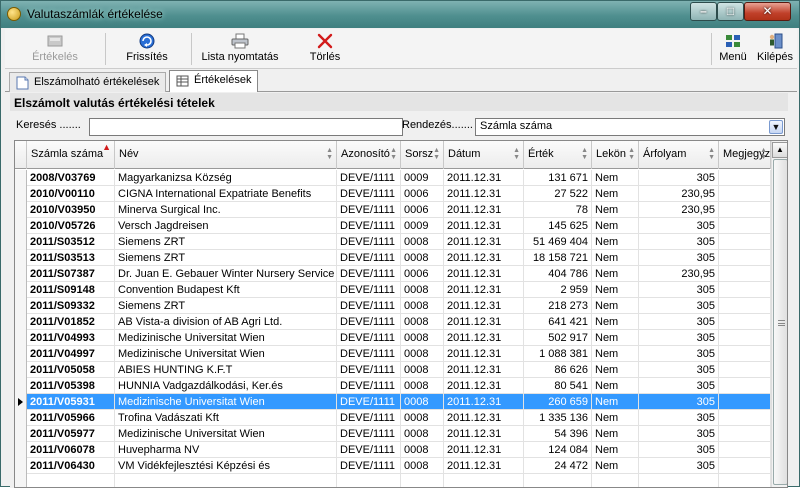  I want to click on cell-acct: 2011/V05977, so click(71, 434).